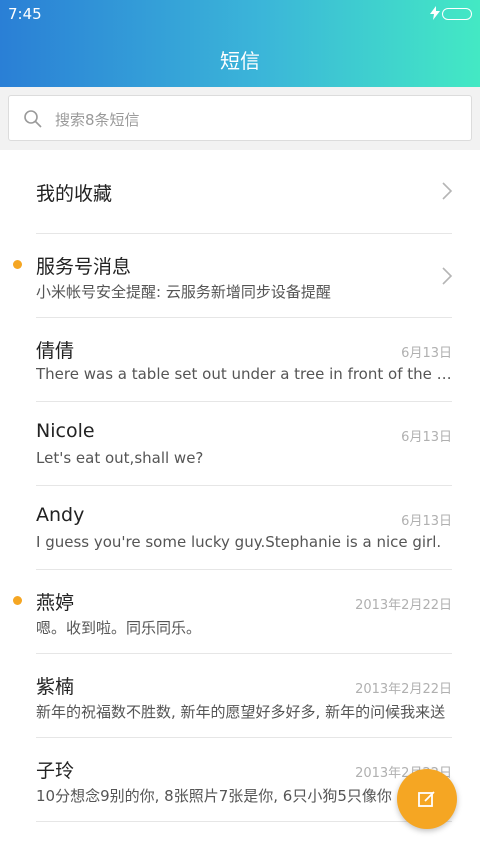  What do you see at coordinates (241, 712) in the screenshot?
I see `message-preview: 新年的祝福数不胜数, 新年的愿望好多好多, 新年的问候我来送` at bounding box center [241, 712].